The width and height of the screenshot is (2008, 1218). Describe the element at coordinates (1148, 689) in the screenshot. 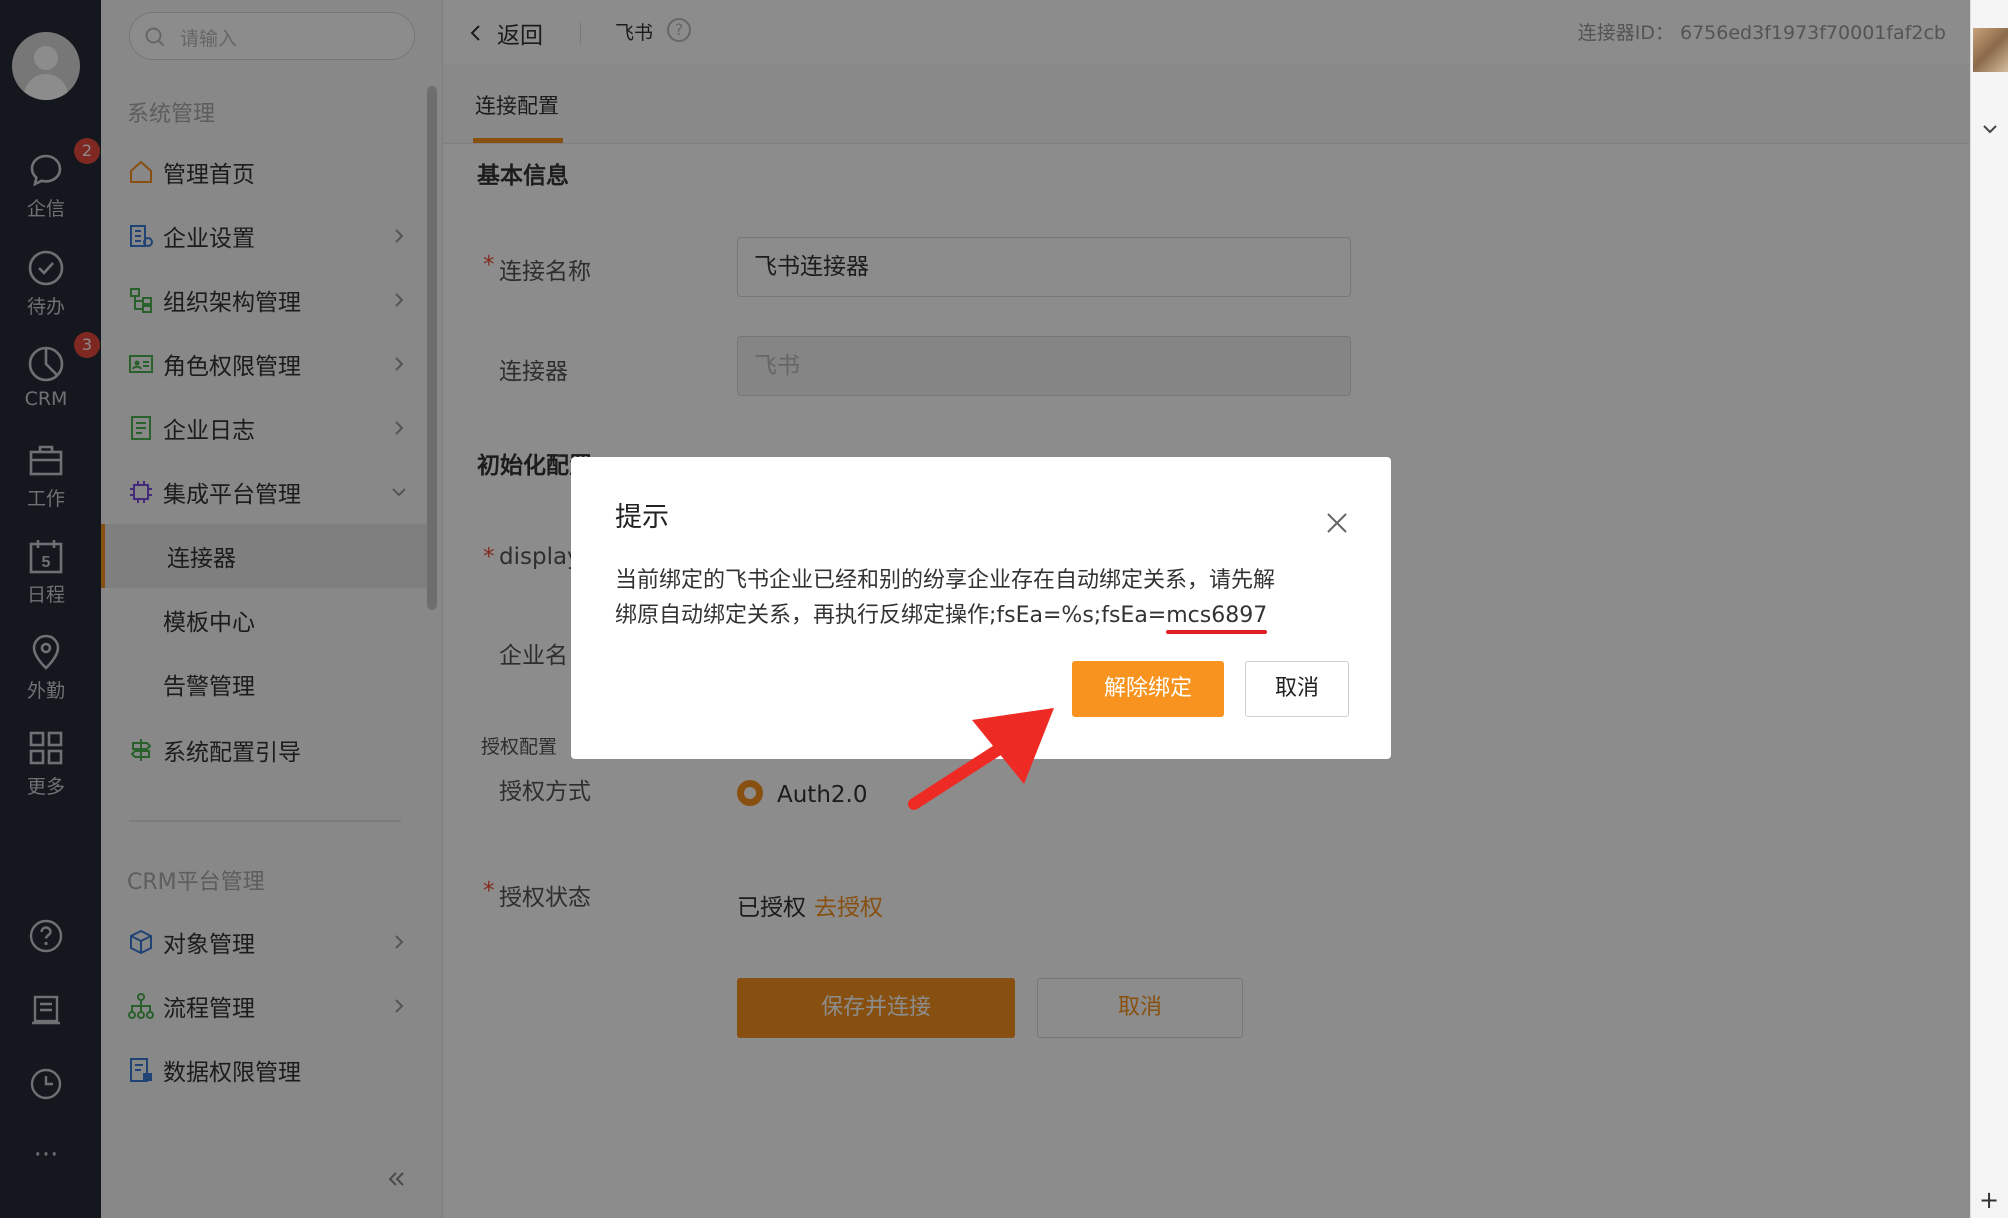

I see `unbind-button: 解除绑定` at that location.